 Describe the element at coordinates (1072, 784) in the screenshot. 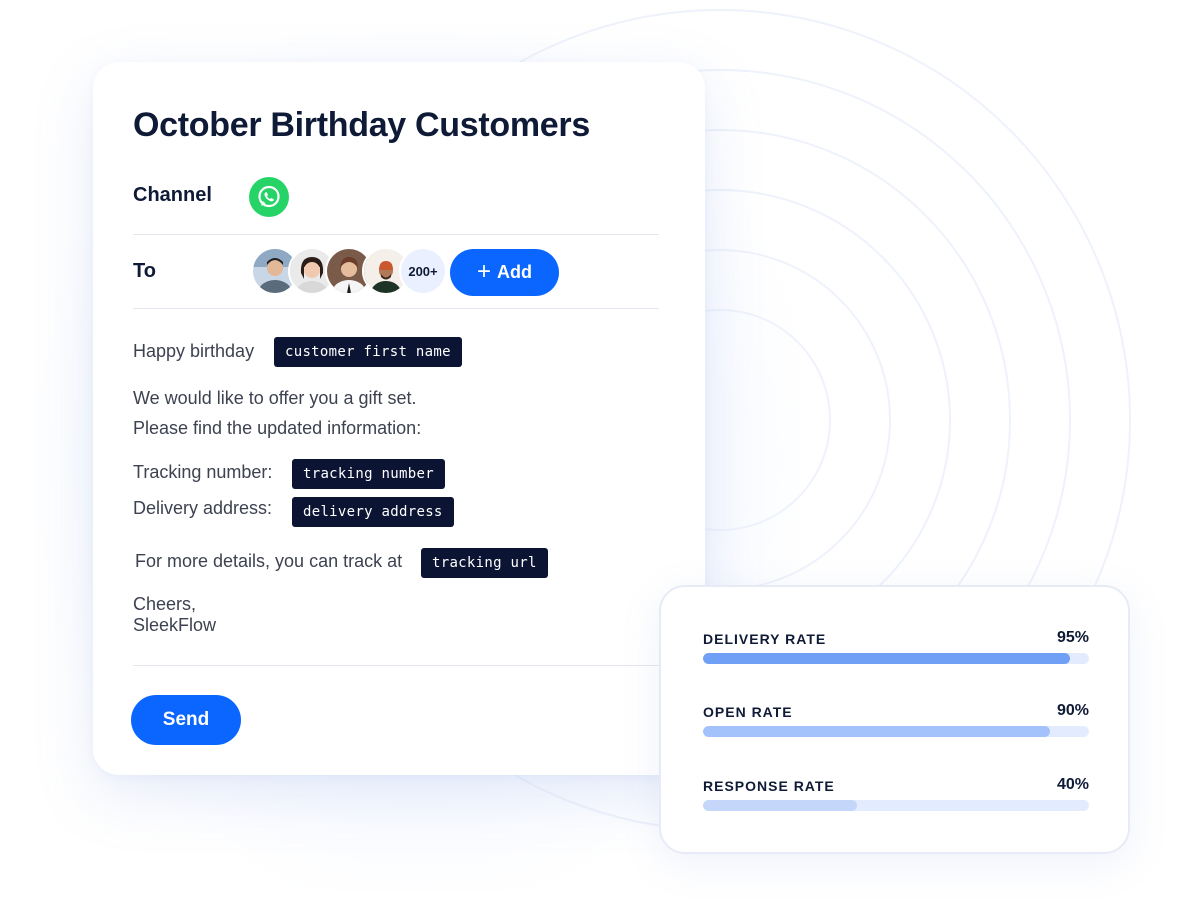

I see `stat-value: 40%` at that location.